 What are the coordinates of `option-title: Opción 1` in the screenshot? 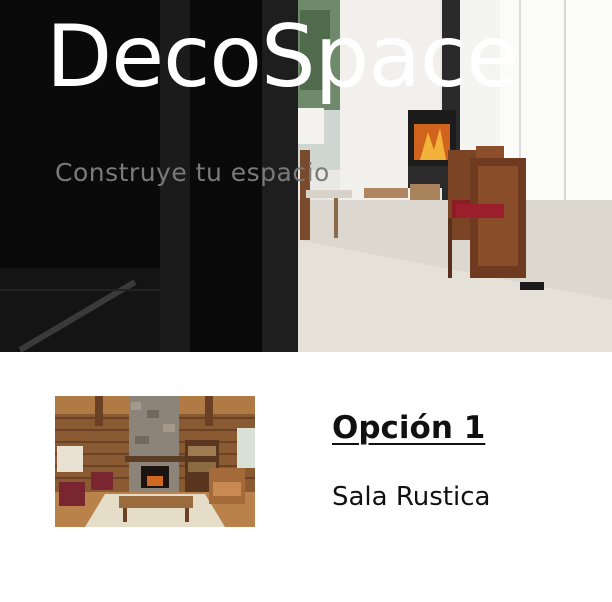 It's located at (408, 428).